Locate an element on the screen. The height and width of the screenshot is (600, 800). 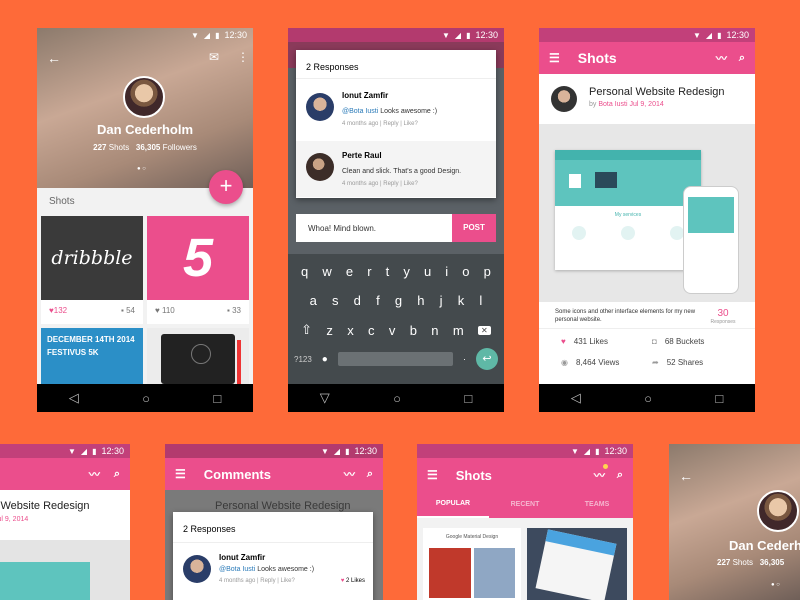
key-r: r is located at coordinates (369, 271).